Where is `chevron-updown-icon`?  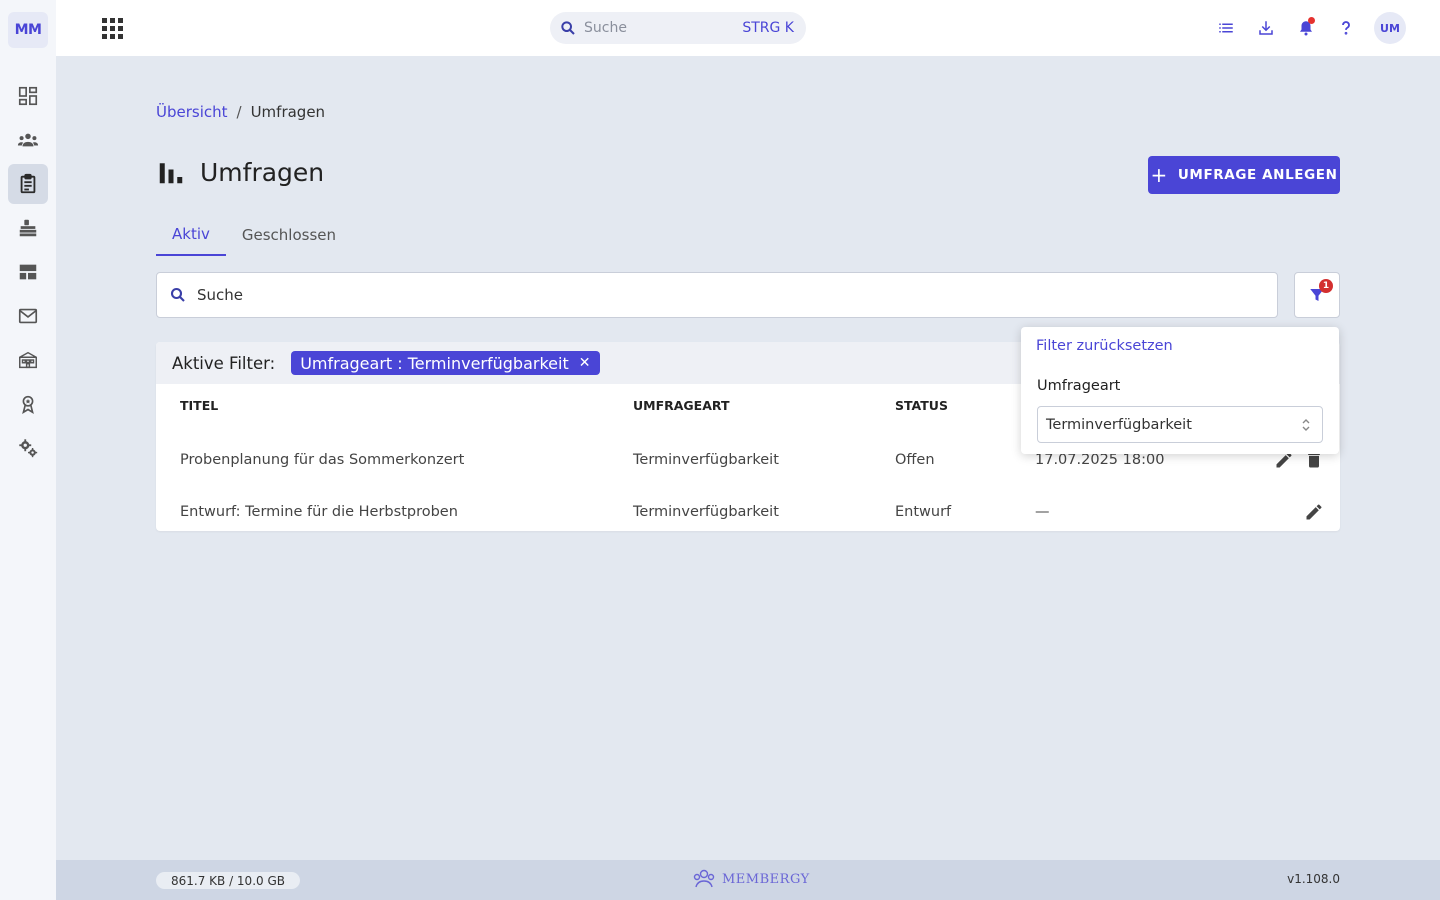 chevron-updown-icon is located at coordinates (1306, 424).